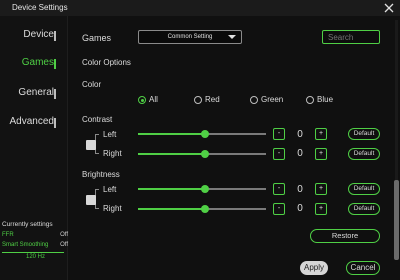  I want to click on contrast-right-default-button: Default, so click(364, 154).